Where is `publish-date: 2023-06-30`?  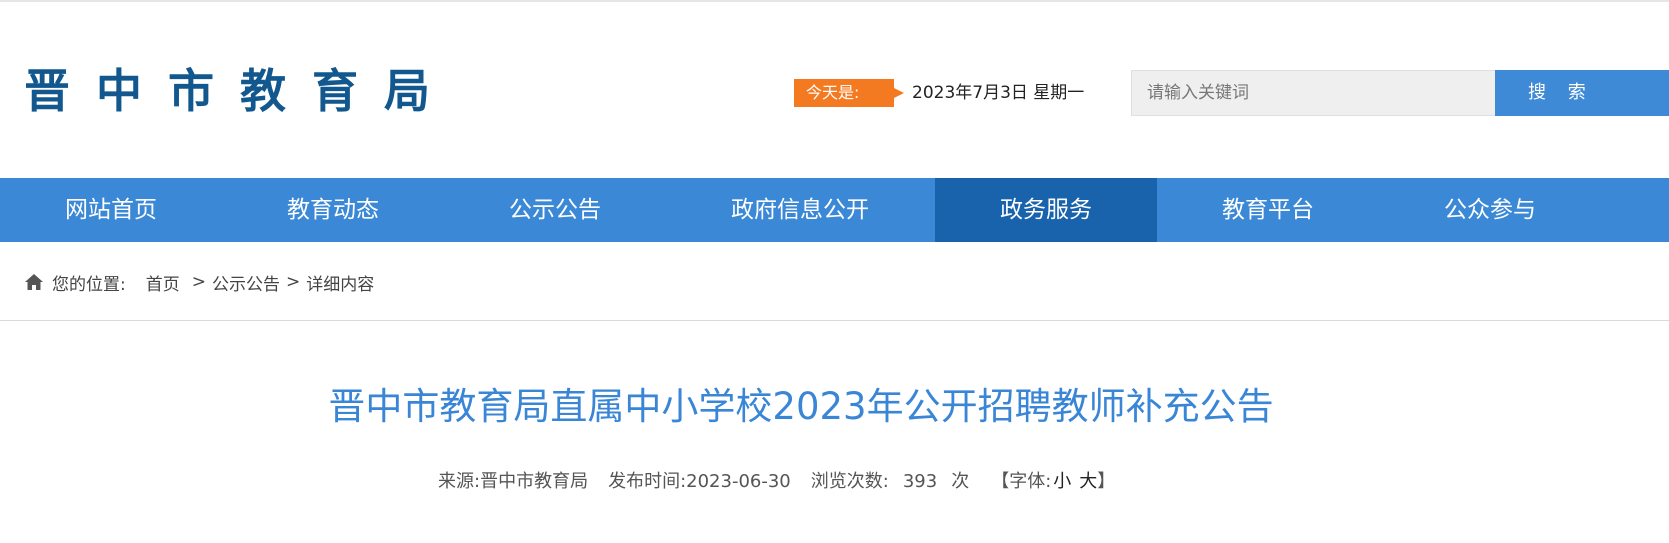
publish-date: 2023-06-30 is located at coordinates (738, 481).